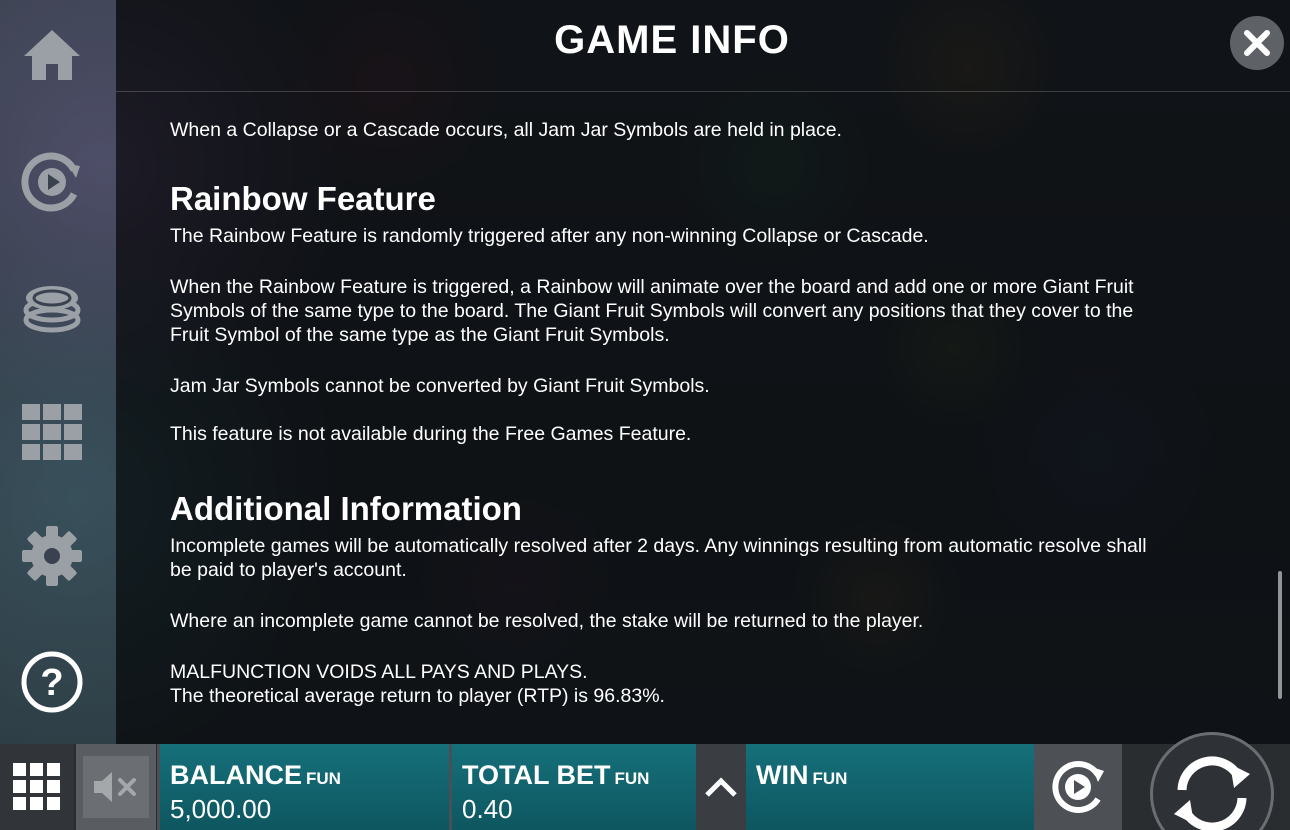 Image resolution: width=1290 pixels, height=830 pixels. Describe the element at coordinates (672, 40) in the screenshot. I see `page-title: GAME INFO` at that location.